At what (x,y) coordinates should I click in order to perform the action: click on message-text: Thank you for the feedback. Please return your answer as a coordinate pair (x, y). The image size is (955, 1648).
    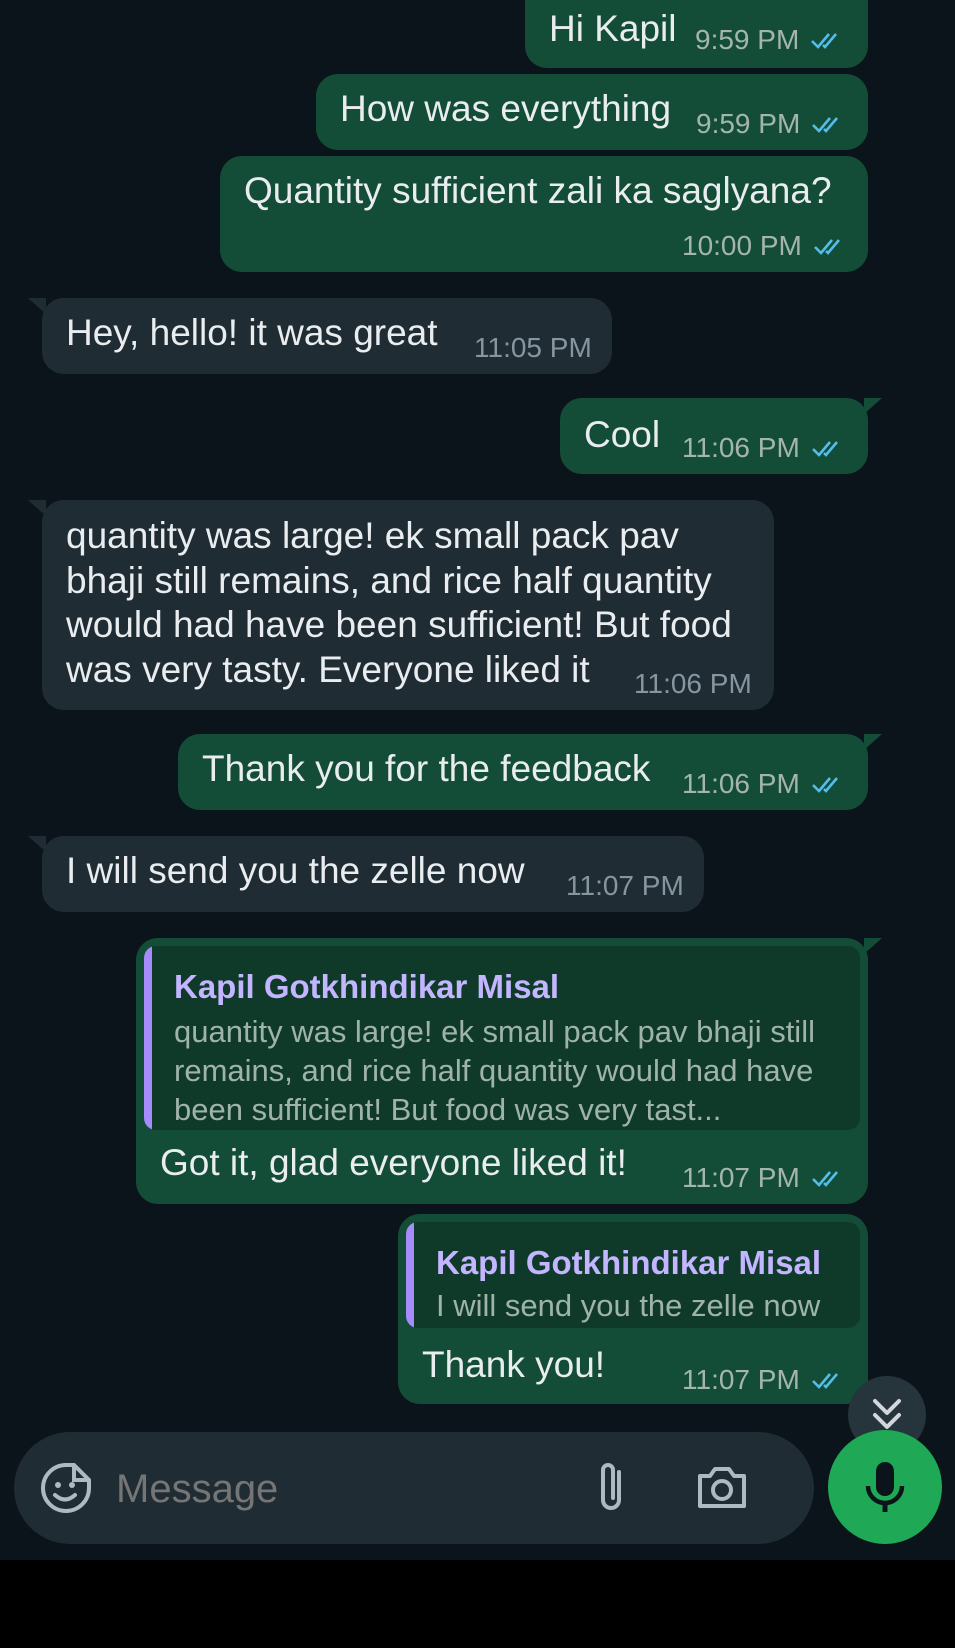
    Looking at the image, I should click on (426, 768).